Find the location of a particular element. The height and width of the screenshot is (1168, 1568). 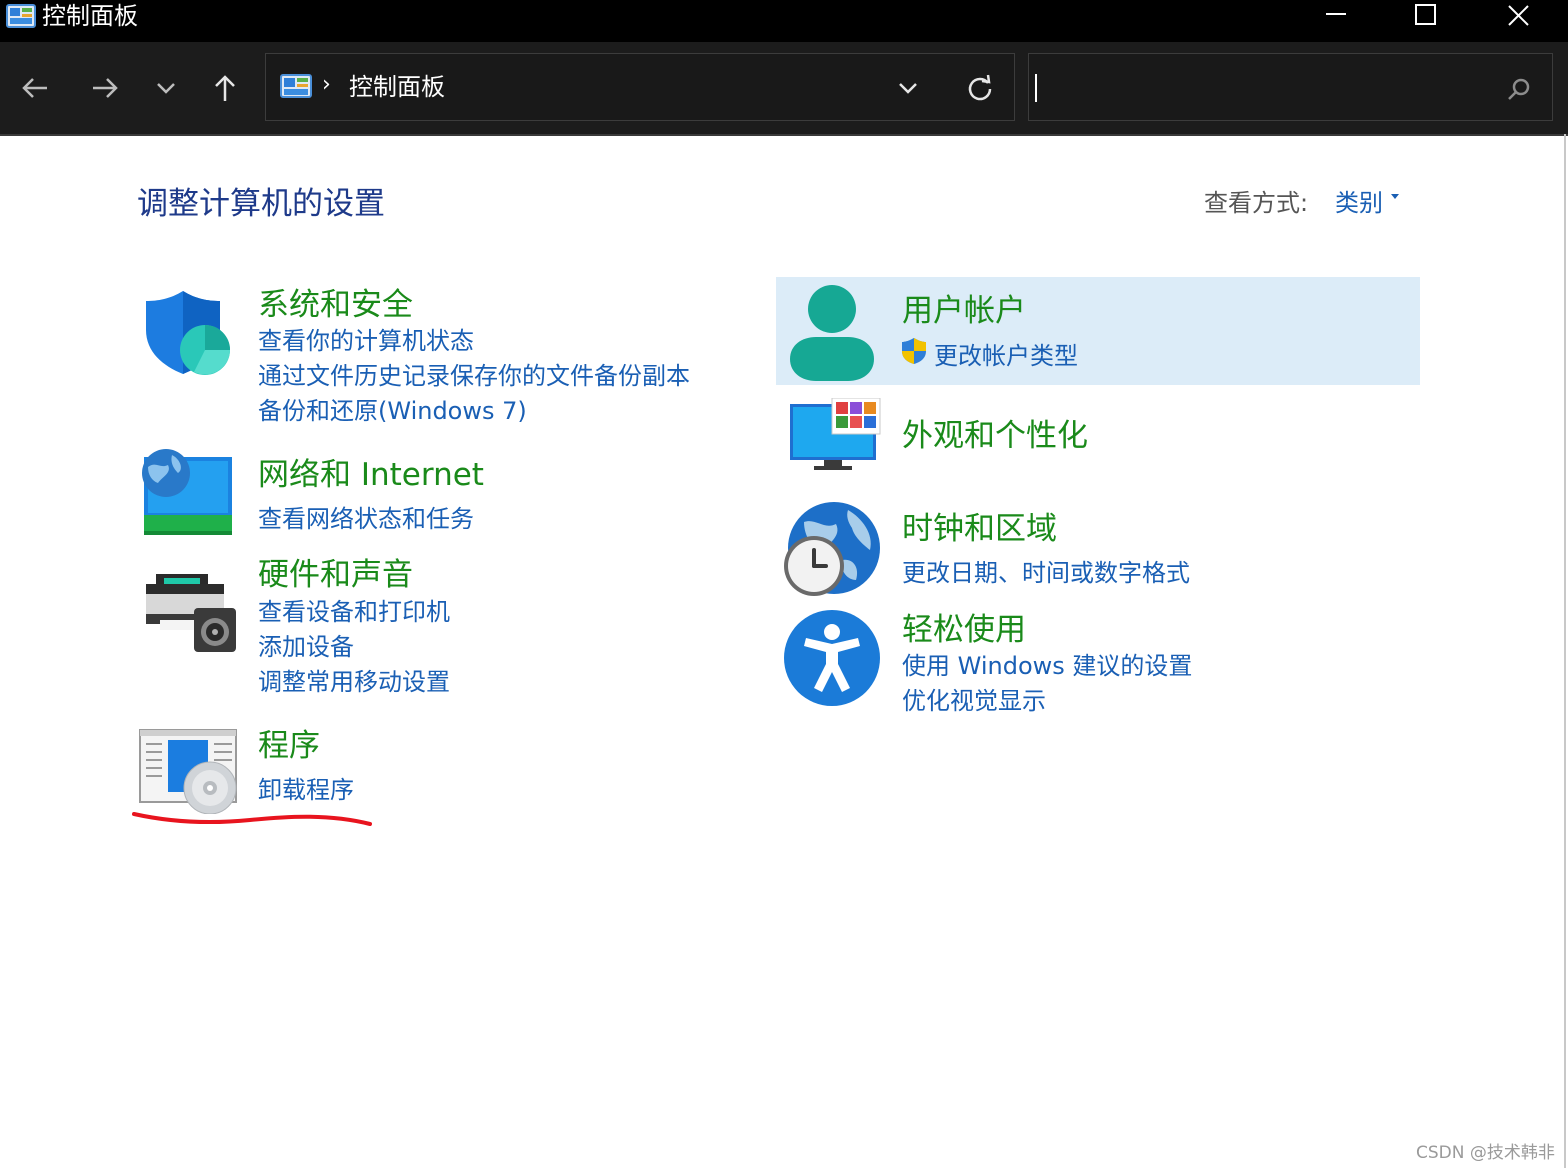

category-title-hardware-sound: 硬件和声音 is located at coordinates (335, 571).